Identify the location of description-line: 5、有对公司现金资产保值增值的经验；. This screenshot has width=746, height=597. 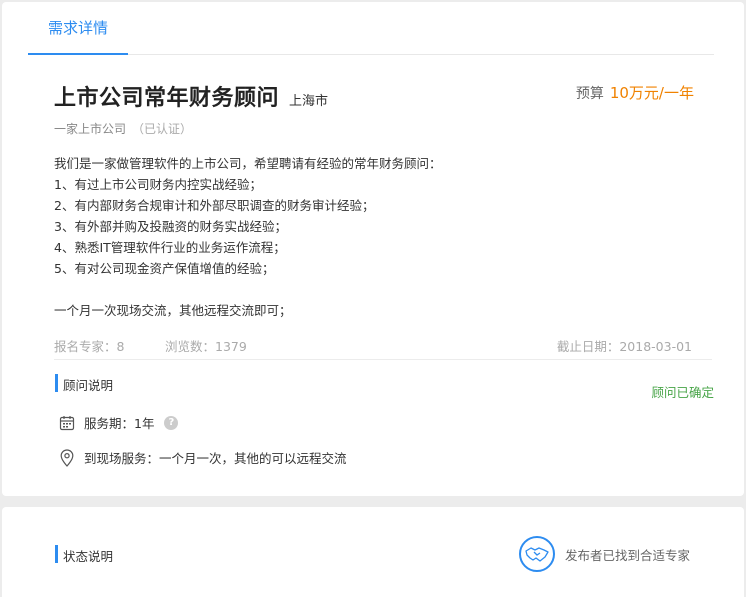
(164, 268).